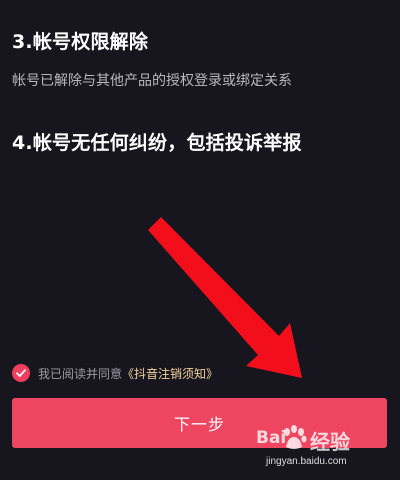 The height and width of the screenshot is (480, 400). Describe the element at coordinates (152, 81) in the screenshot. I see `condition-3-description: 帐号已解除与其他产品的授权登录或绑定关系` at that location.